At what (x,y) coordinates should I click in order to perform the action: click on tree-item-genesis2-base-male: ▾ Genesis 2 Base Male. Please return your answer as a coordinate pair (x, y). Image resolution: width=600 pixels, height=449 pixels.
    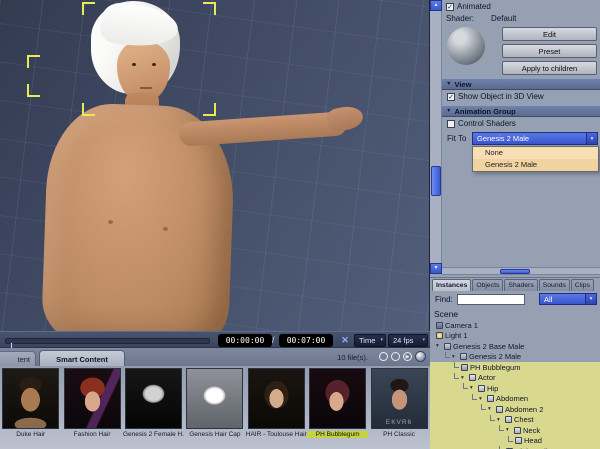
    Looking at the image, I should click on (515, 346).